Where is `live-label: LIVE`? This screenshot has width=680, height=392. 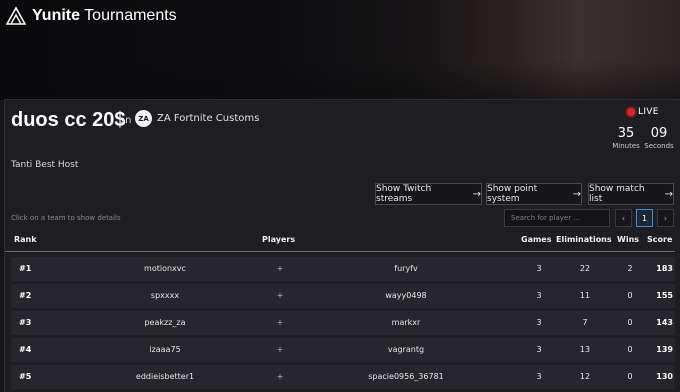 live-label: LIVE is located at coordinates (648, 112).